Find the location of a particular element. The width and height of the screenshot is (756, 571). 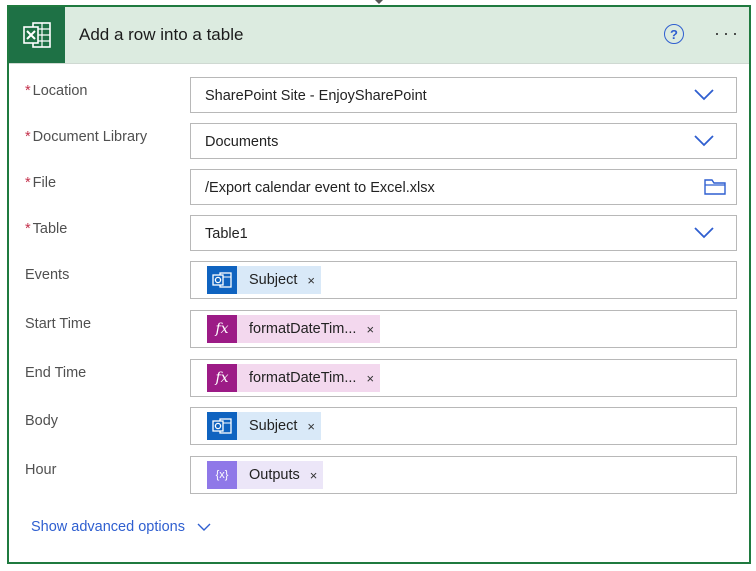

location-label: * Location is located at coordinates (56, 91).